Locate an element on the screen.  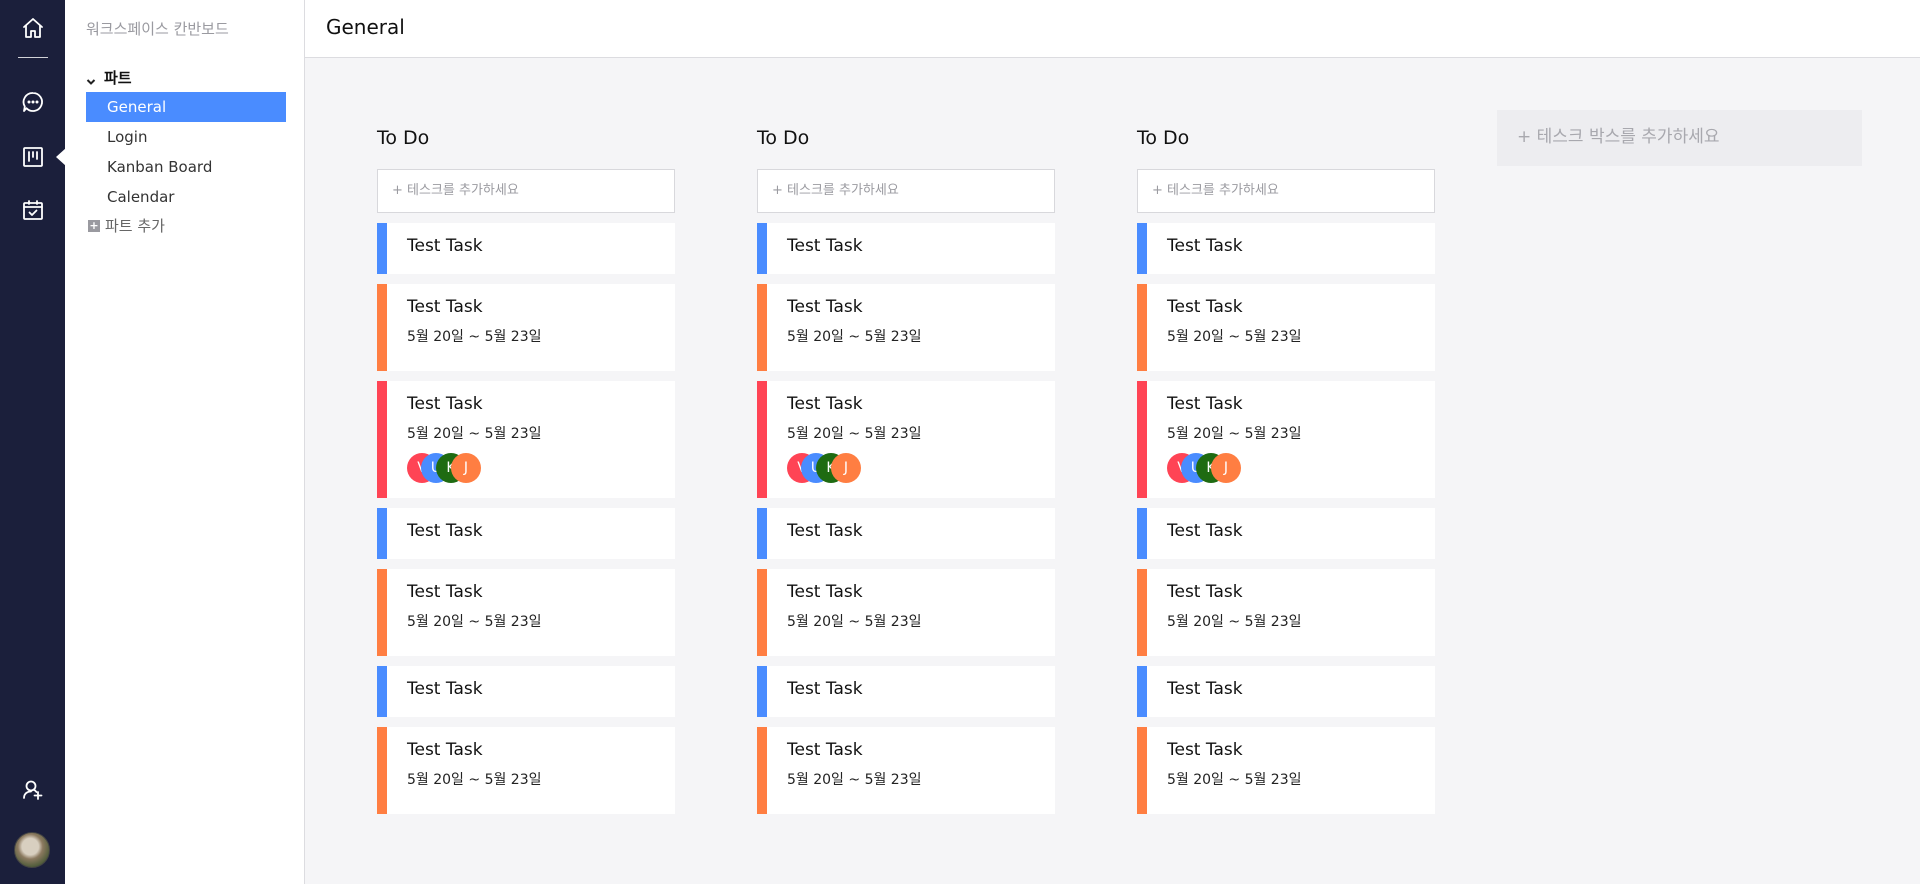
sidebar-item-calendar: Calendar is located at coordinates (186, 197).